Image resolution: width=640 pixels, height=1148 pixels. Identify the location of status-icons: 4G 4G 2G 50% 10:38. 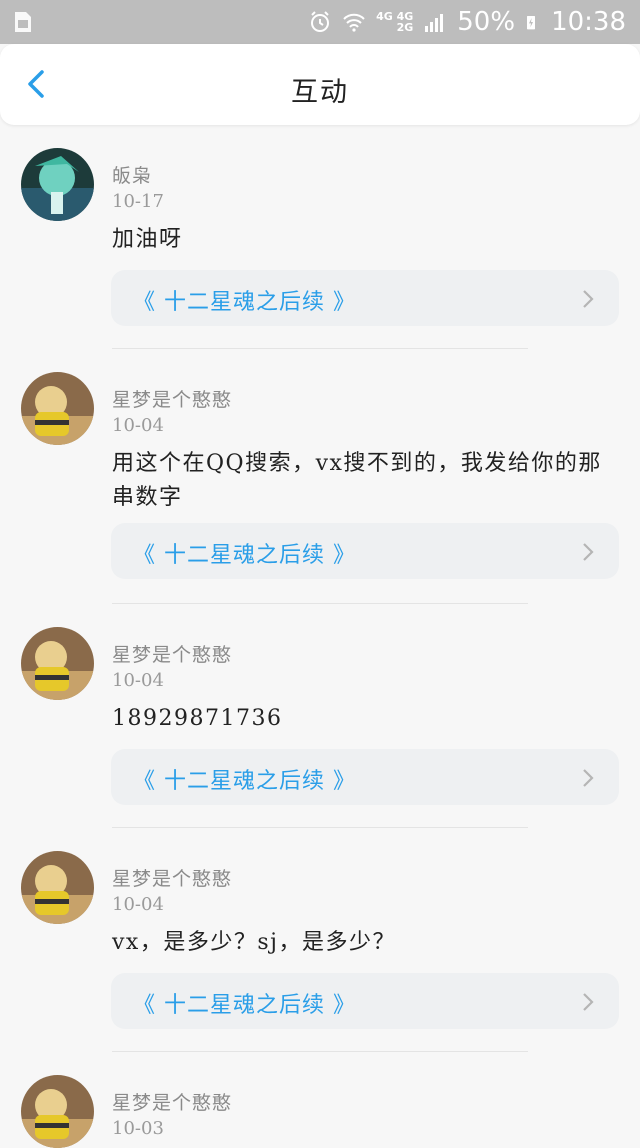
(467, 22).